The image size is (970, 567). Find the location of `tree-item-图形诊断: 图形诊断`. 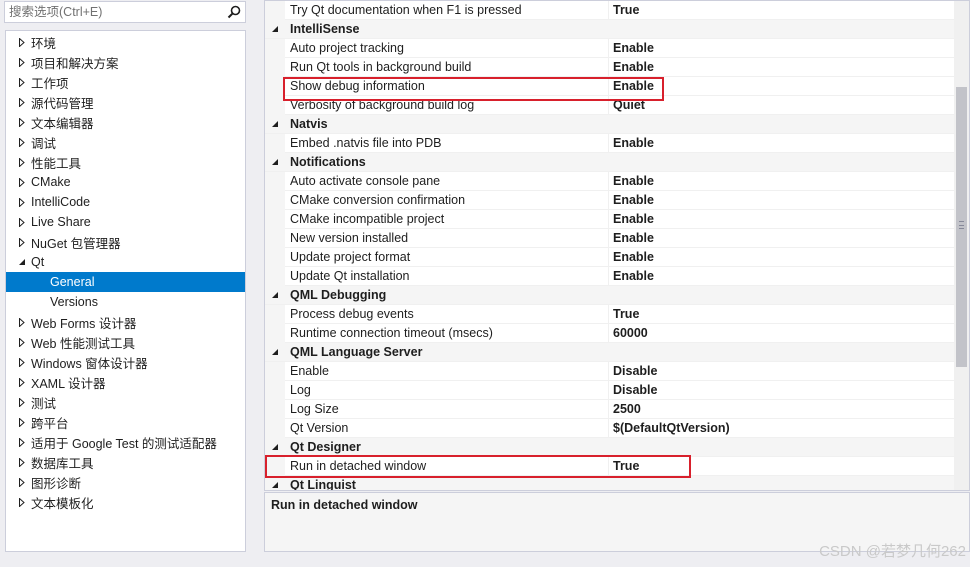

tree-item-图形诊断: 图形诊断 is located at coordinates (125, 482).